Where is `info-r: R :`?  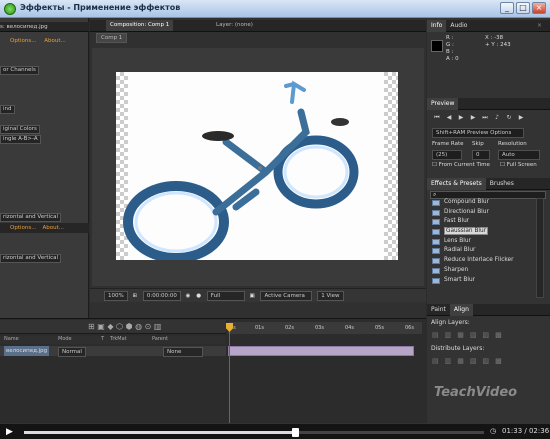 info-r: R : is located at coordinates (450, 38).